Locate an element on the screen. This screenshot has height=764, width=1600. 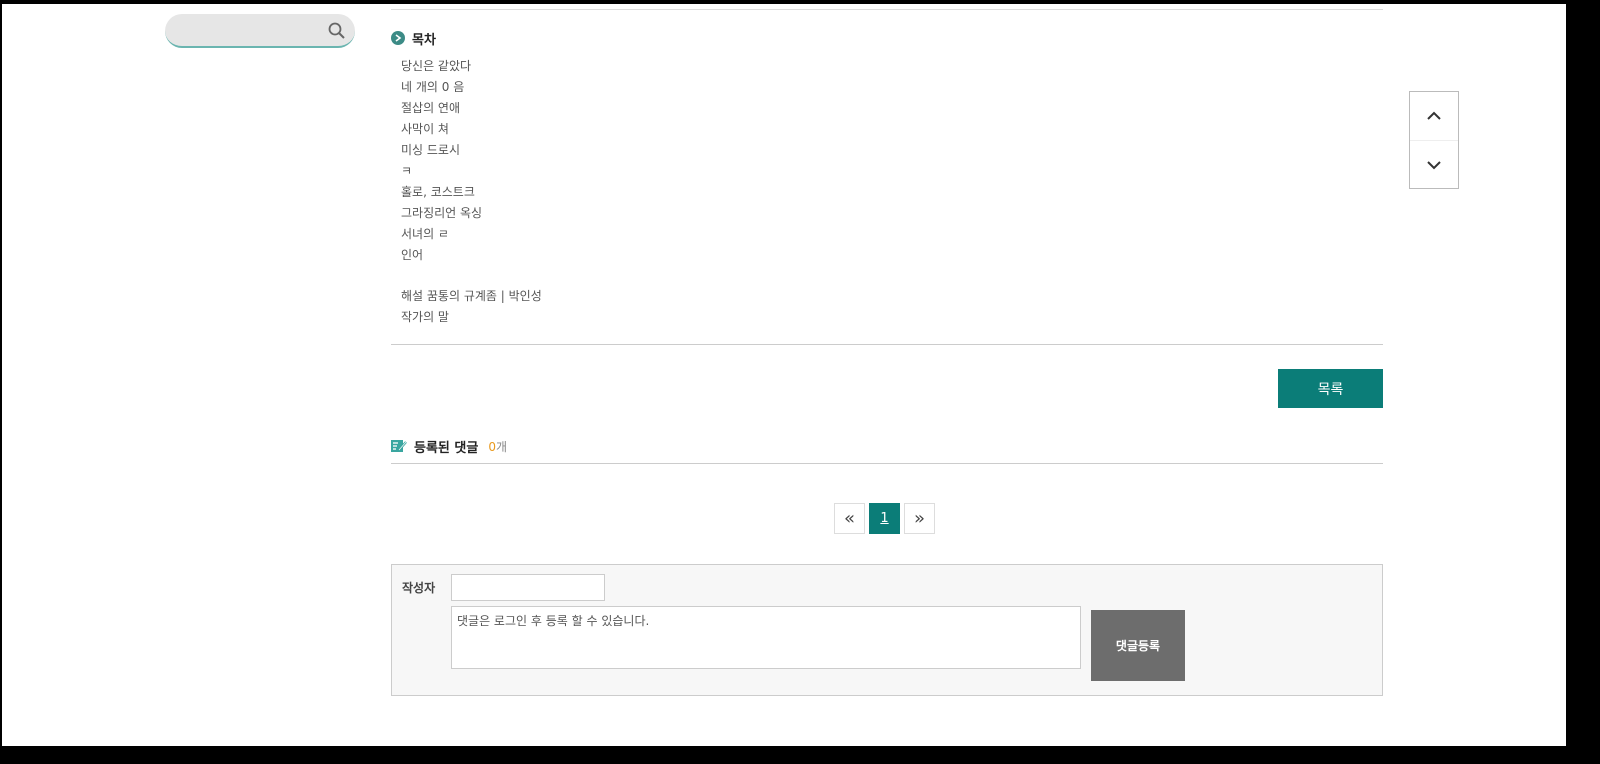
last-page-button: » is located at coordinates (919, 518).